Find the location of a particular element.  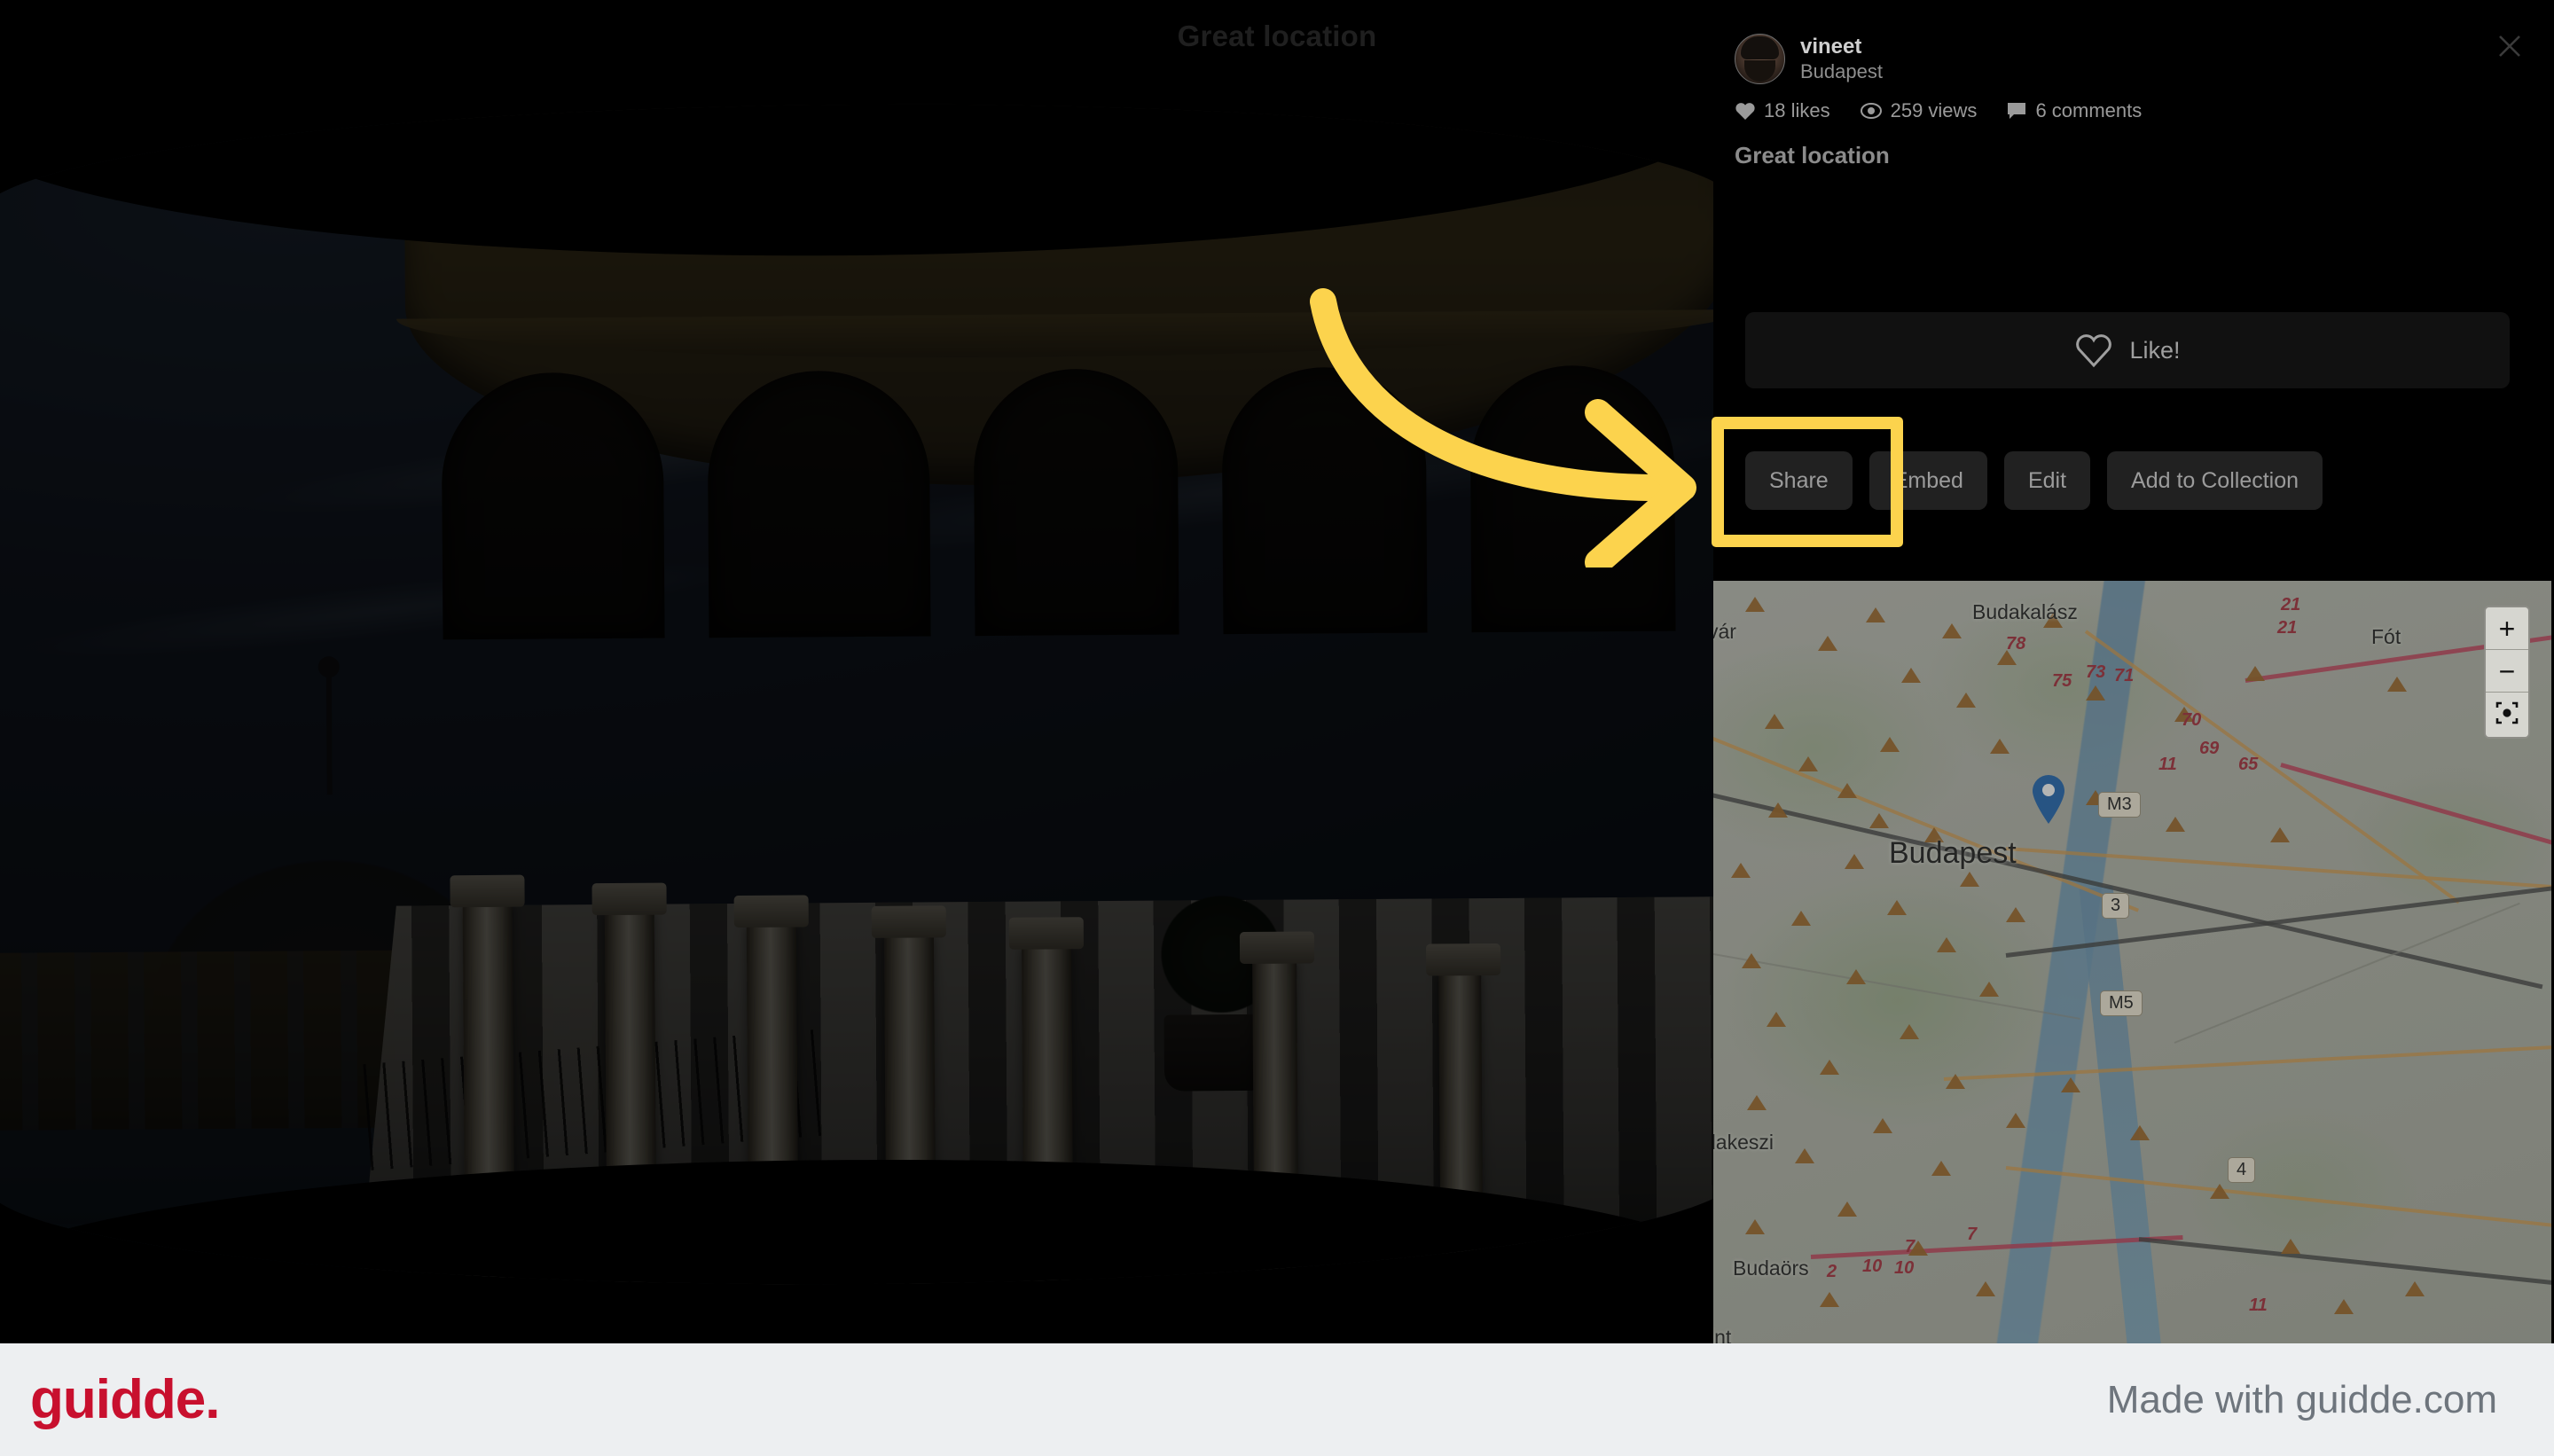

action-buttons-row: Share Embed Edit Add to Collection is located at coordinates (2034, 480).